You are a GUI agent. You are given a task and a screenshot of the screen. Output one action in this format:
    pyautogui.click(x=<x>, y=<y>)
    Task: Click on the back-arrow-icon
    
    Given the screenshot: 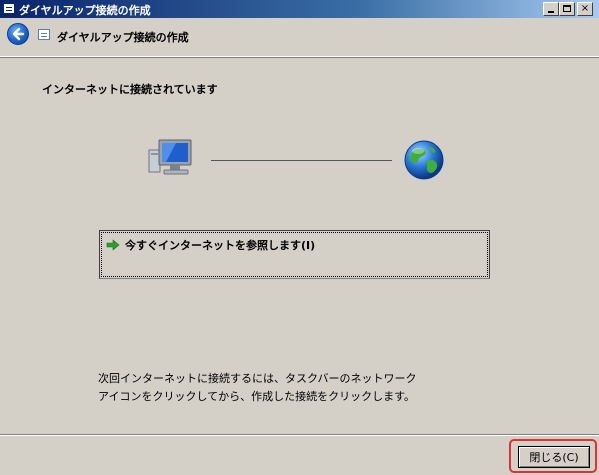 What is the action you would take?
    pyautogui.click(x=18, y=34)
    